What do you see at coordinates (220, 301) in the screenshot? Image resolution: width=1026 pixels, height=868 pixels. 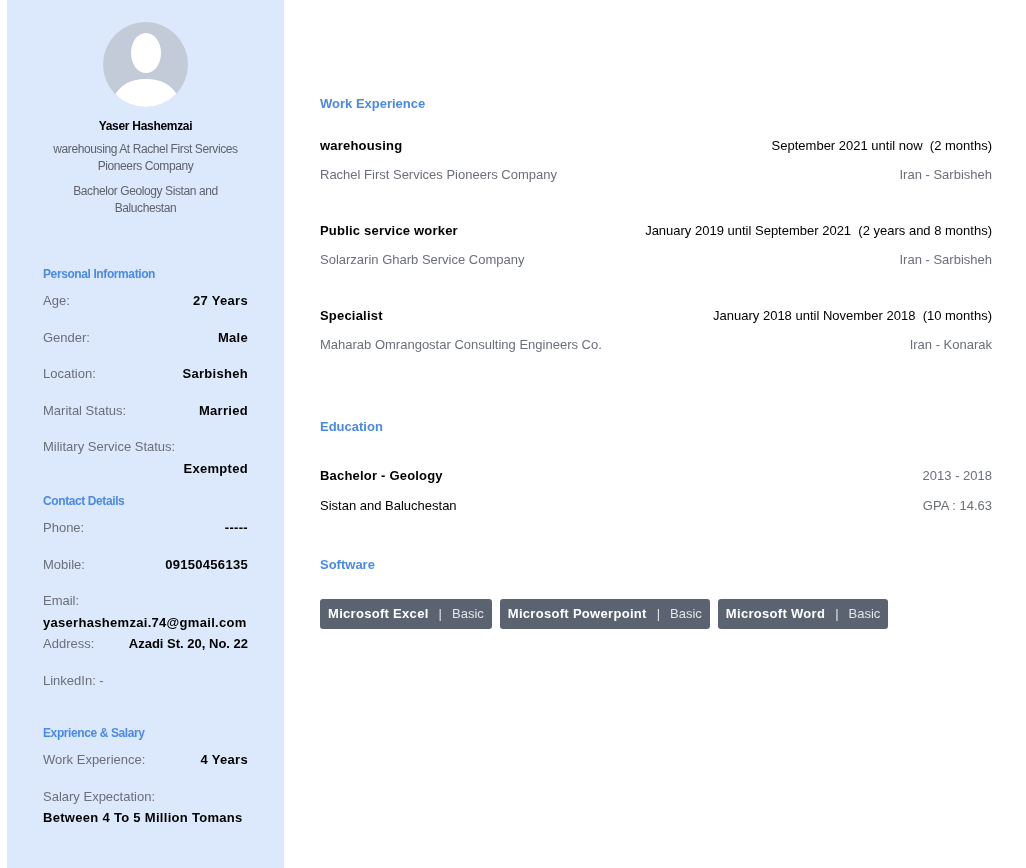 I see `field-value: 27 Years` at bounding box center [220, 301].